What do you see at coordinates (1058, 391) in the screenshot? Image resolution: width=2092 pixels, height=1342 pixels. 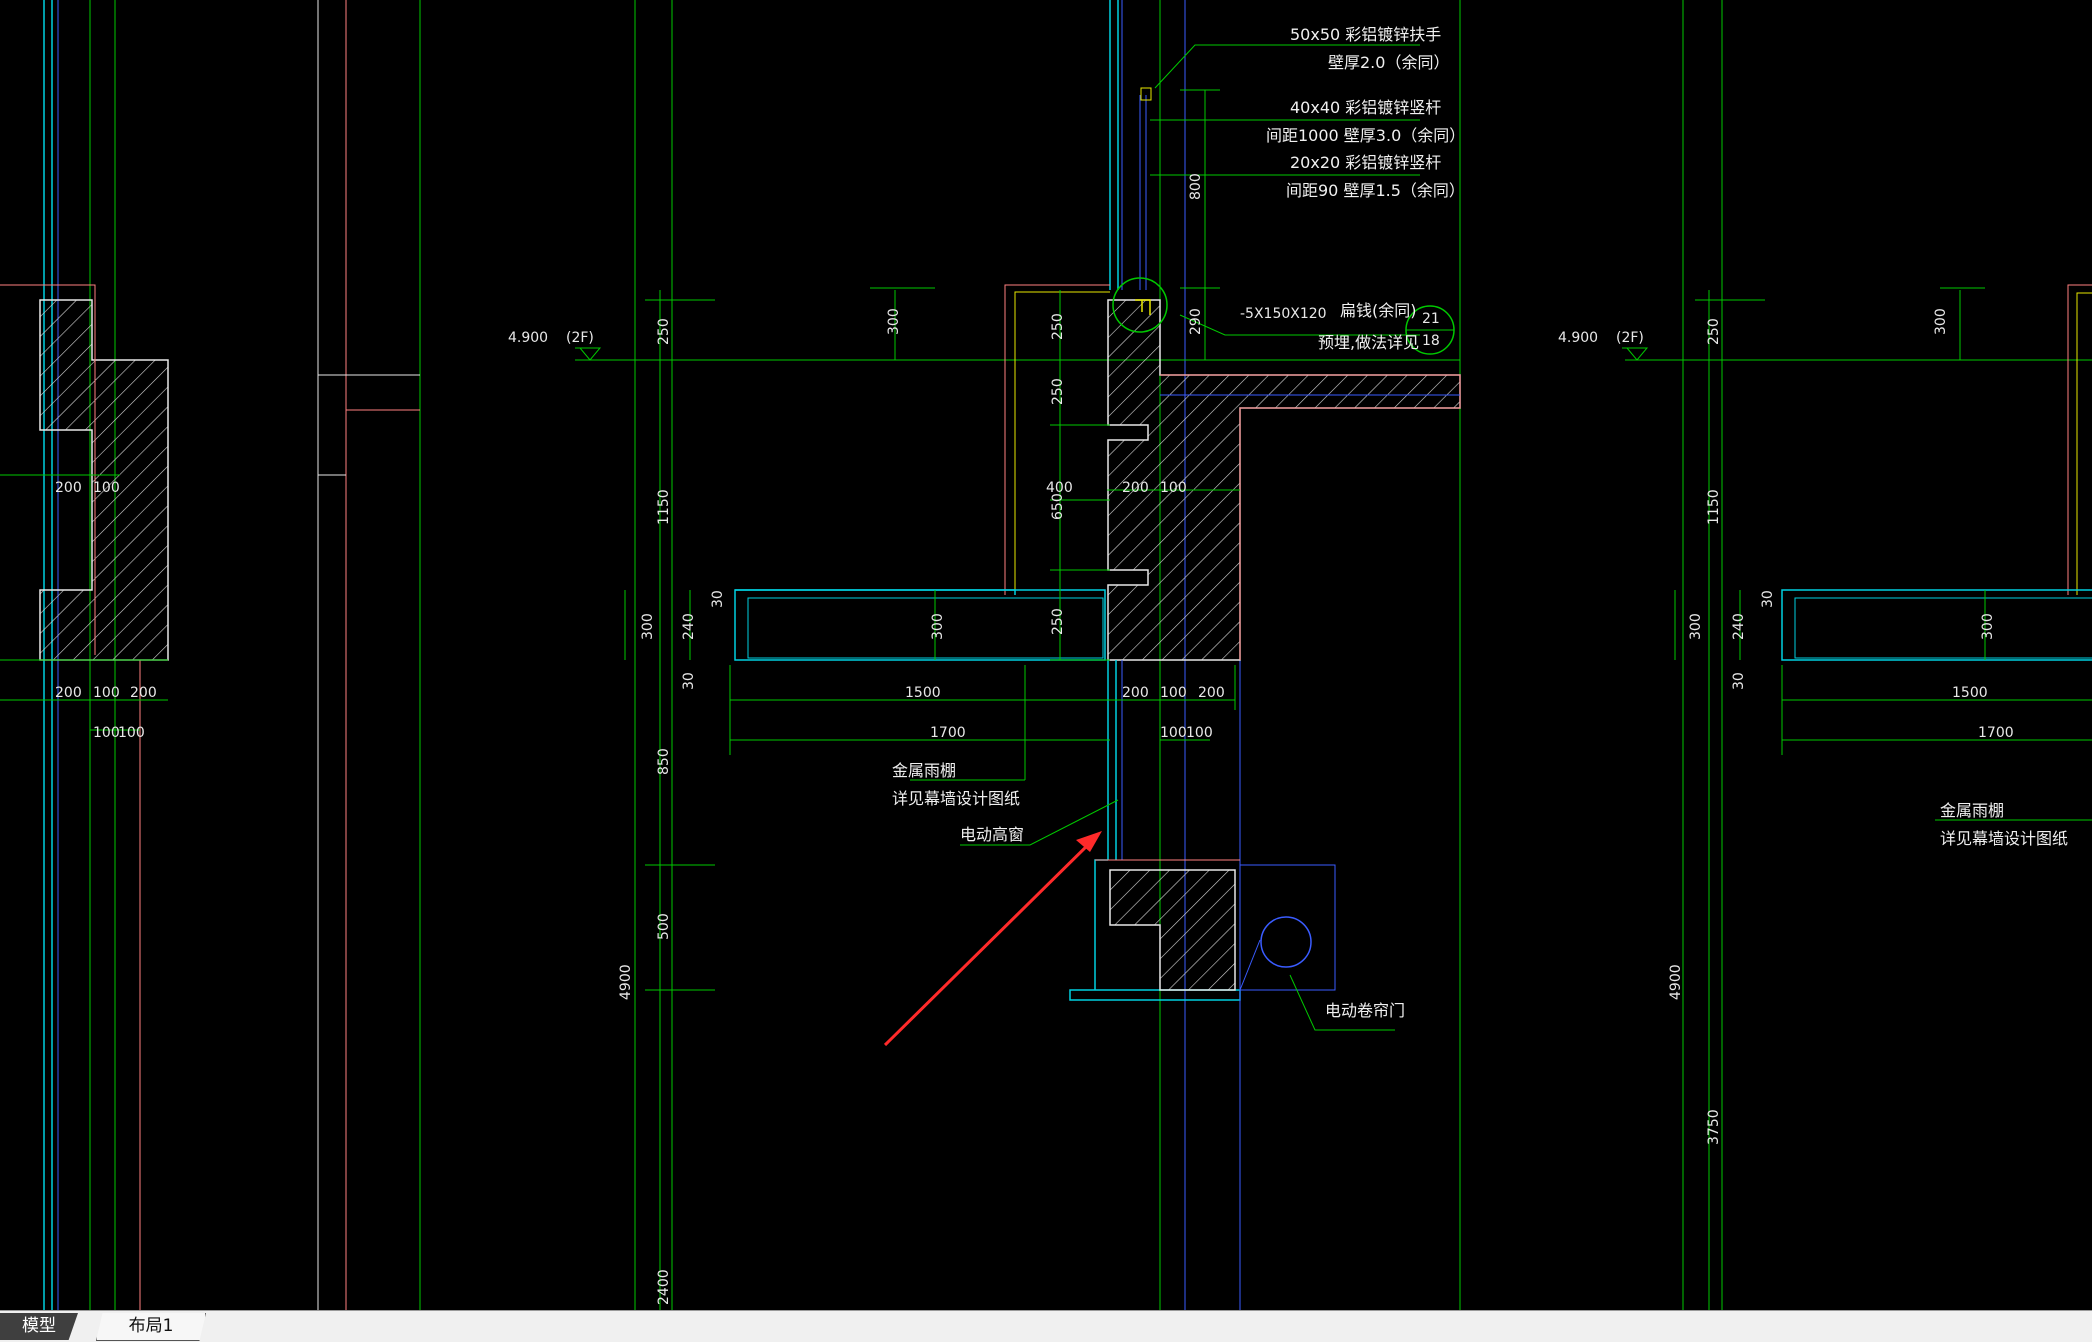 I see `dim-250c: 250` at bounding box center [1058, 391].